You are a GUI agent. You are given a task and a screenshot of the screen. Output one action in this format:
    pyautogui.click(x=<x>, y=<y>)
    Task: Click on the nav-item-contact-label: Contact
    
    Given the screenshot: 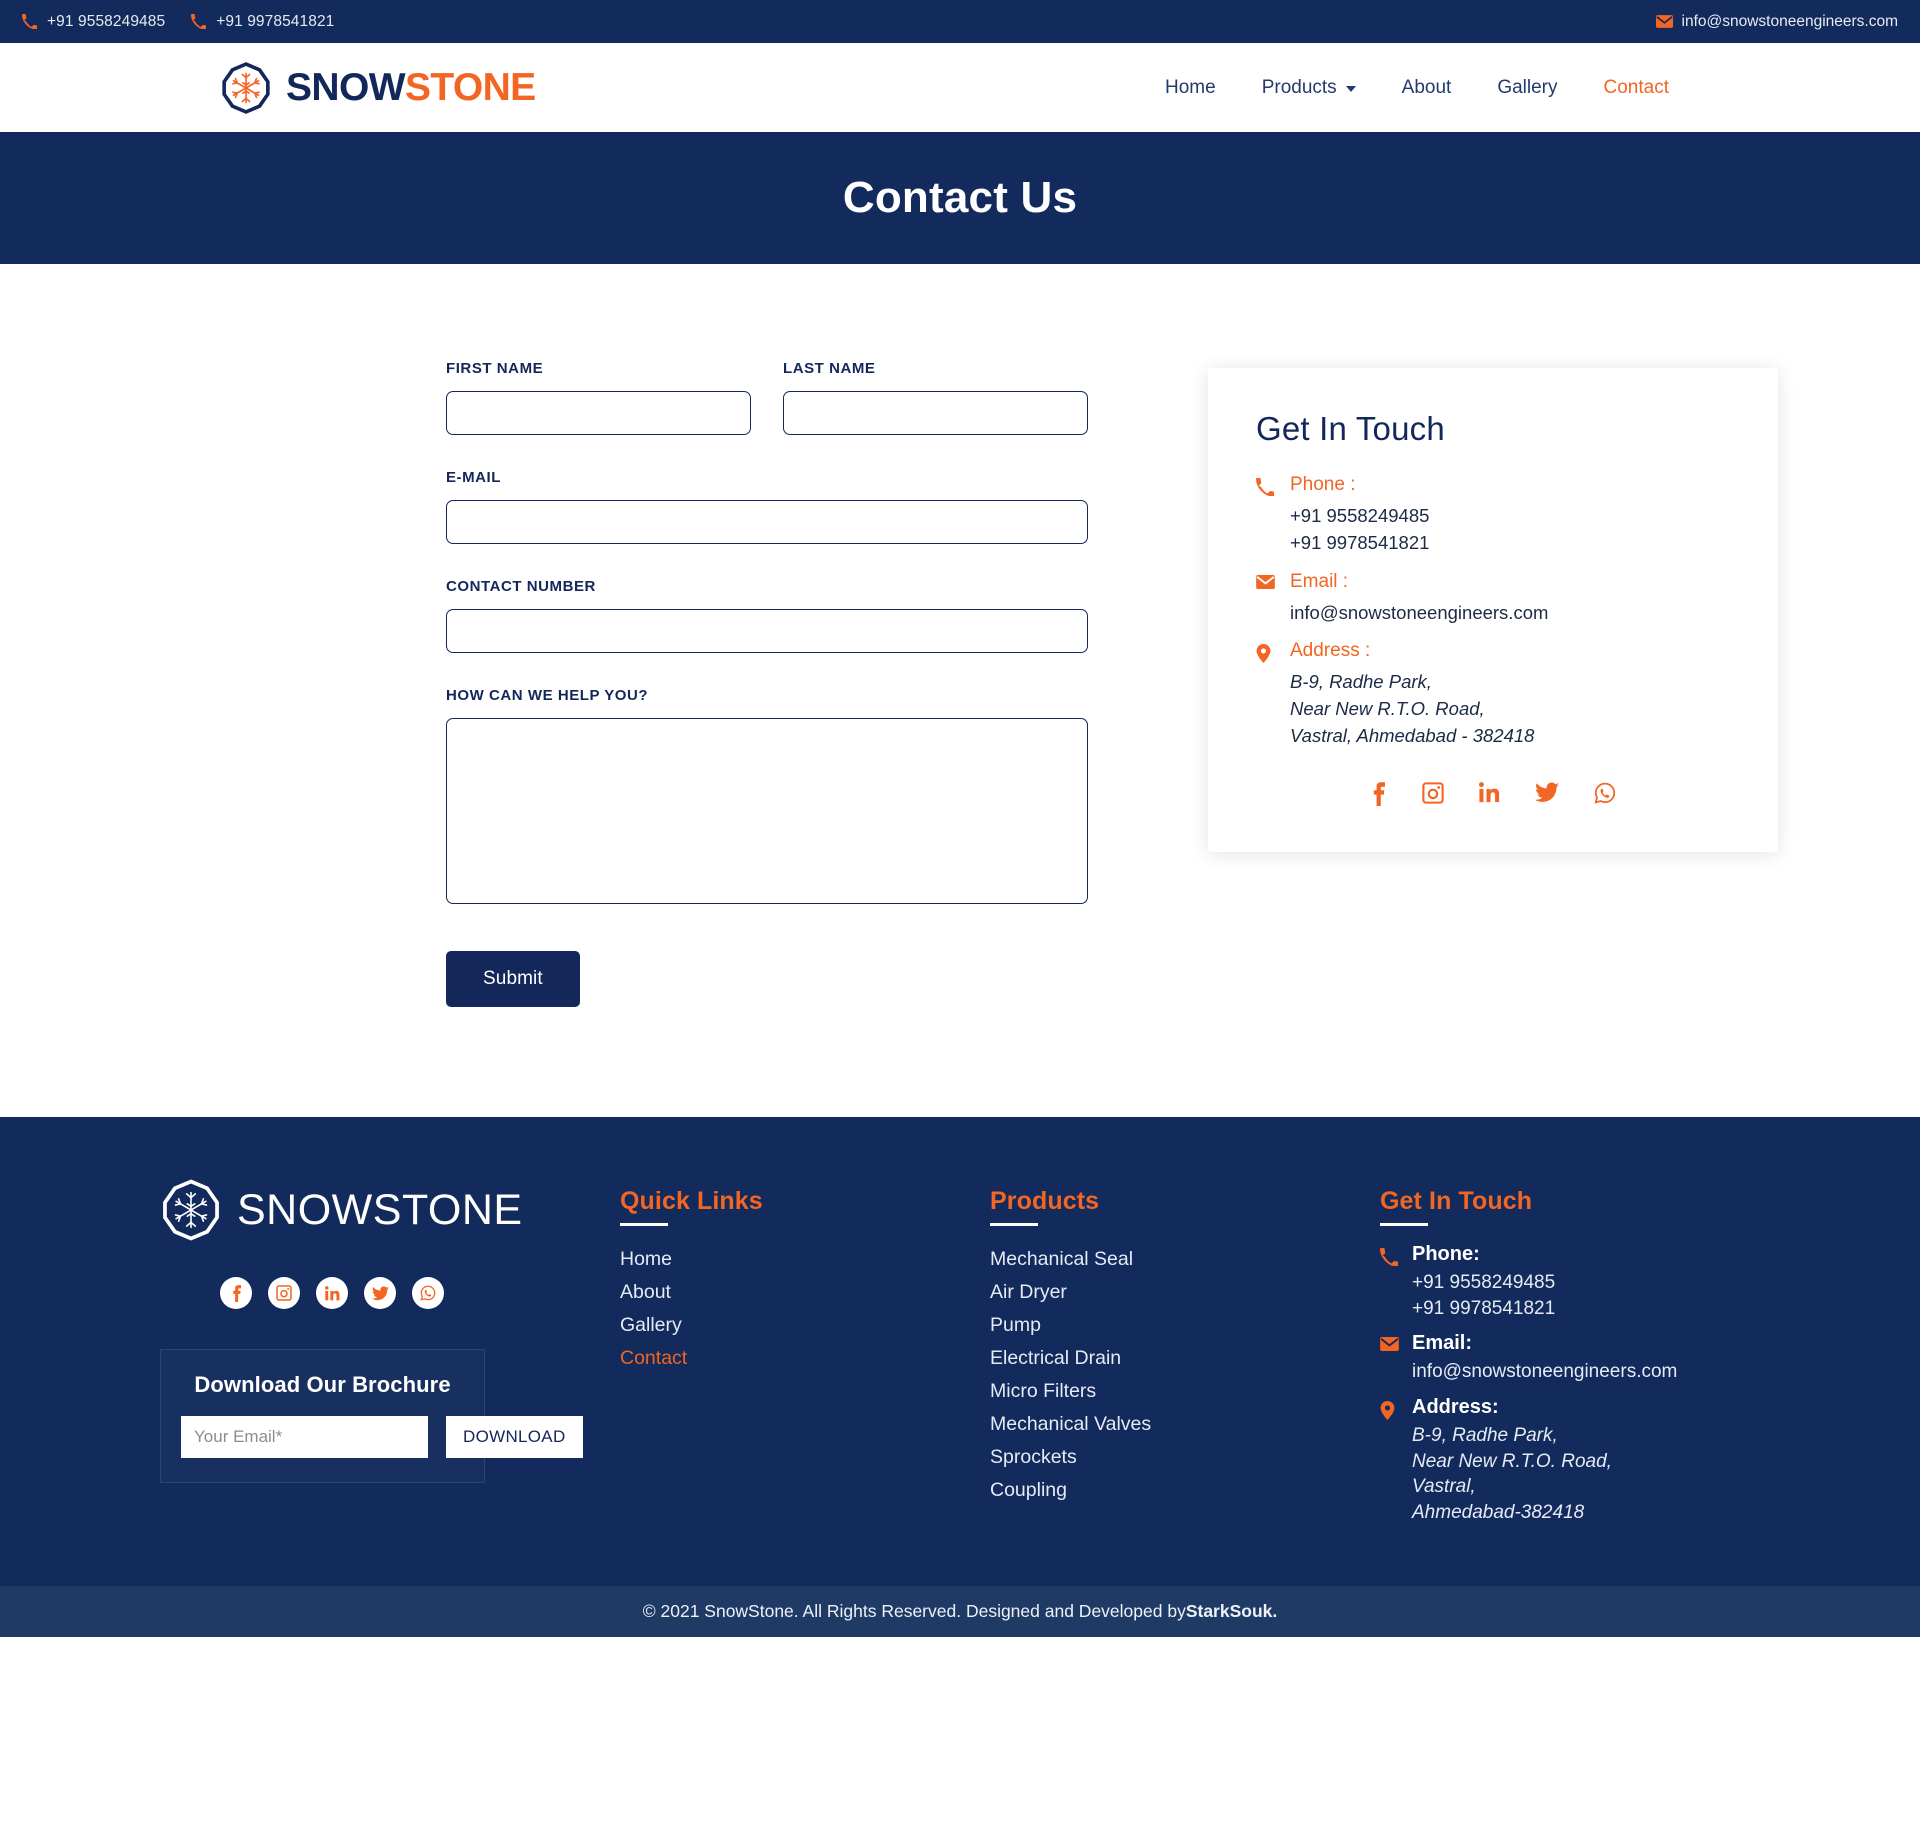 What is the action you would take?
    pyautogui.click(x=1636, y=87)
    